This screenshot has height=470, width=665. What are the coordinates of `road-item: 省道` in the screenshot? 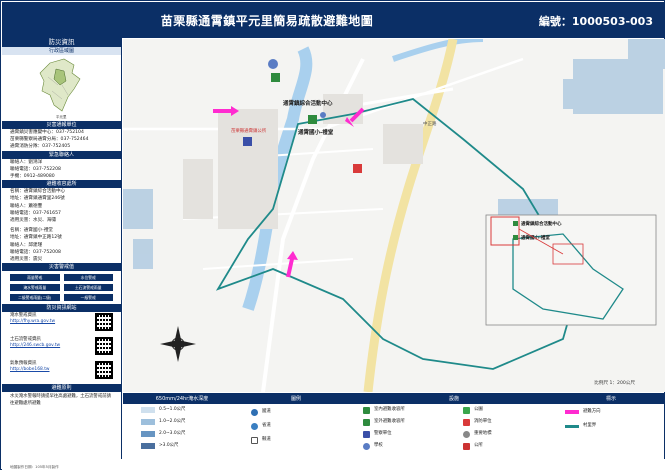 It's located at (261, 426).